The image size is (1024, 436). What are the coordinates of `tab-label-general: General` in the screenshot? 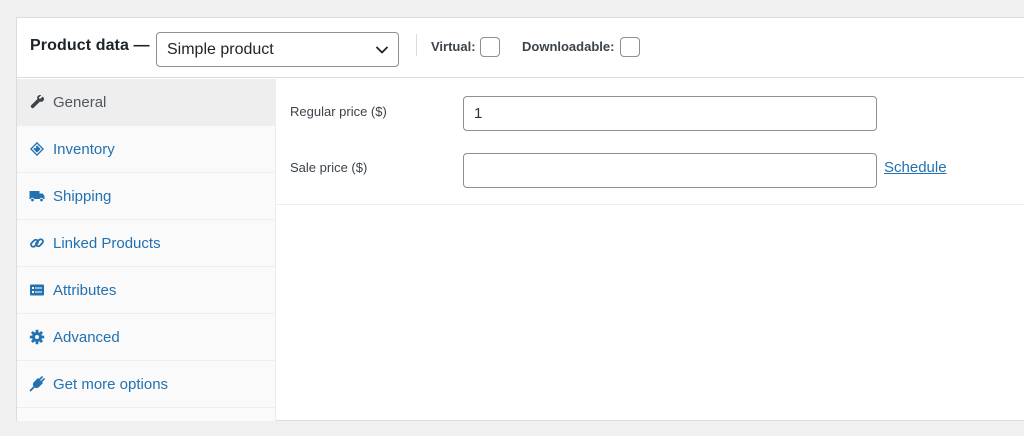 It's located at (80, 102).